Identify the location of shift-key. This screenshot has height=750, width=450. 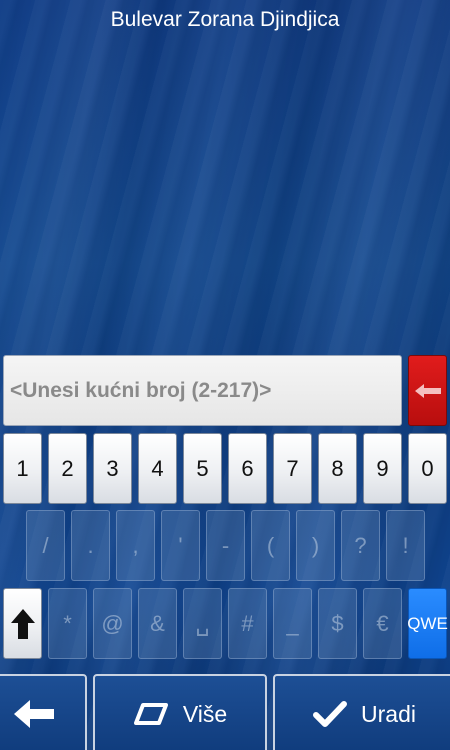
(22, 623).